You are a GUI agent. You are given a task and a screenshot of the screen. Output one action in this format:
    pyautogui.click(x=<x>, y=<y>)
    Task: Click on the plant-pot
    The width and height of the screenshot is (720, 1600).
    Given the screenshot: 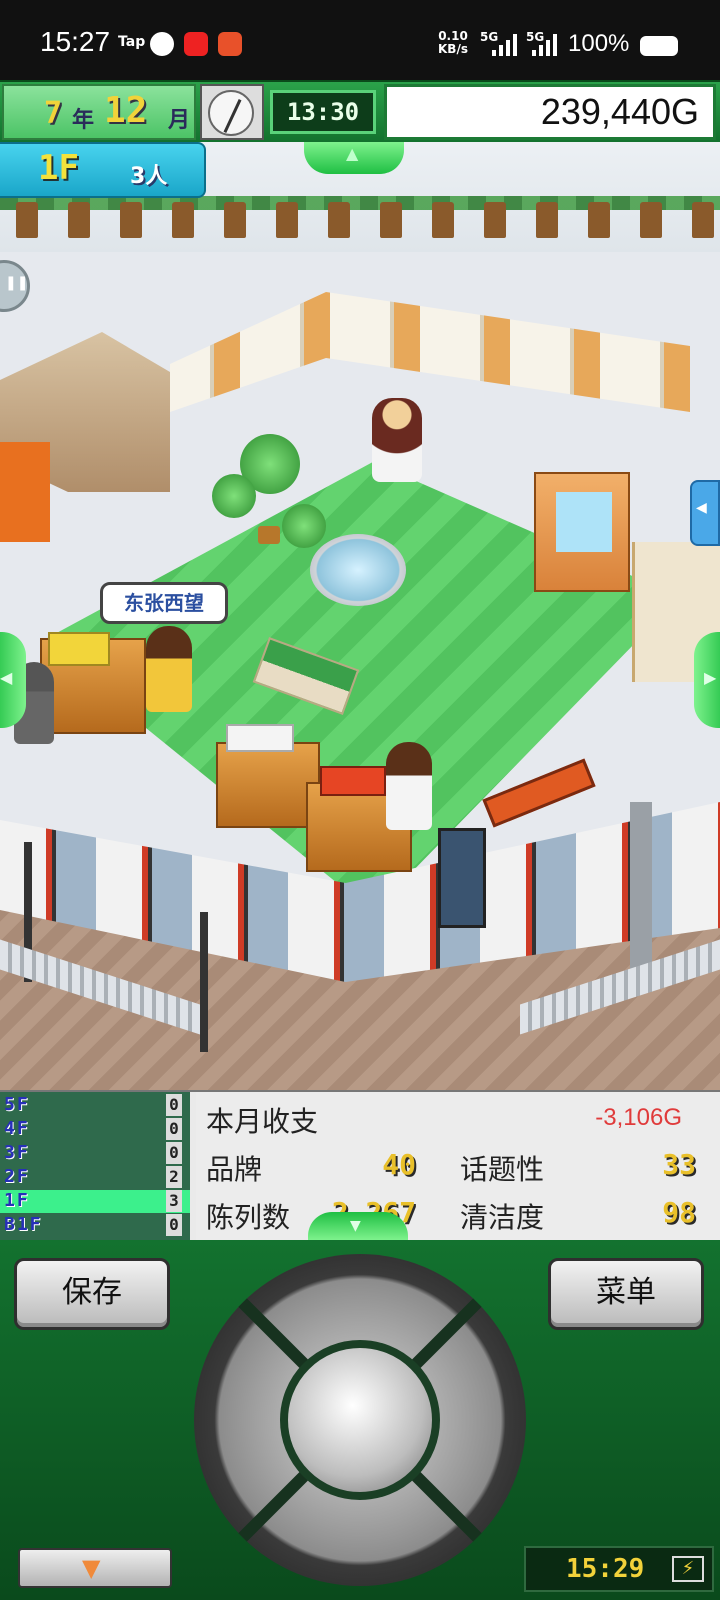 What is the action you would take?
    pyautogui.click(x=269, y=535)
    